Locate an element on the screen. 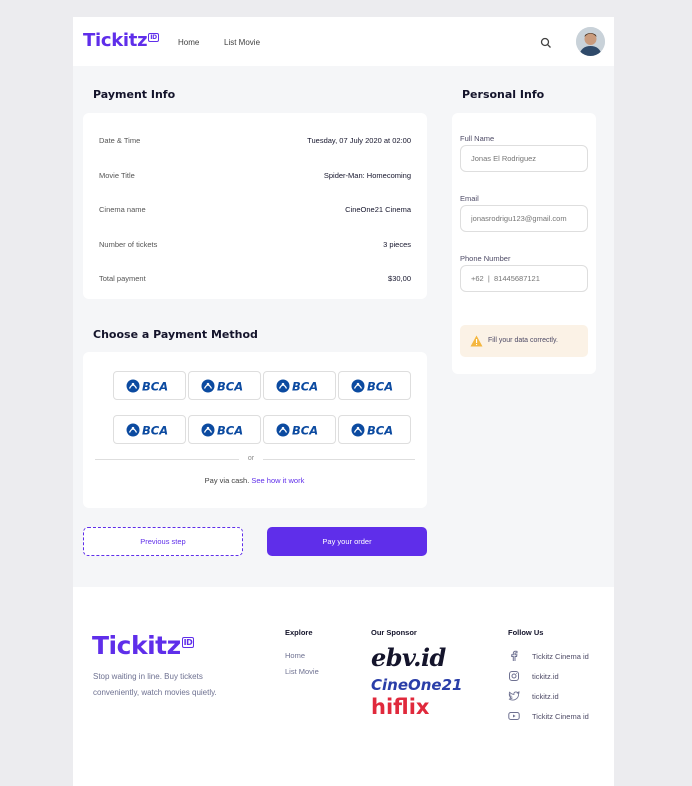 This screenshot has width=692, height=786. sponsor-ebv-logo: ebv.id is located at coordinates (408, 657).